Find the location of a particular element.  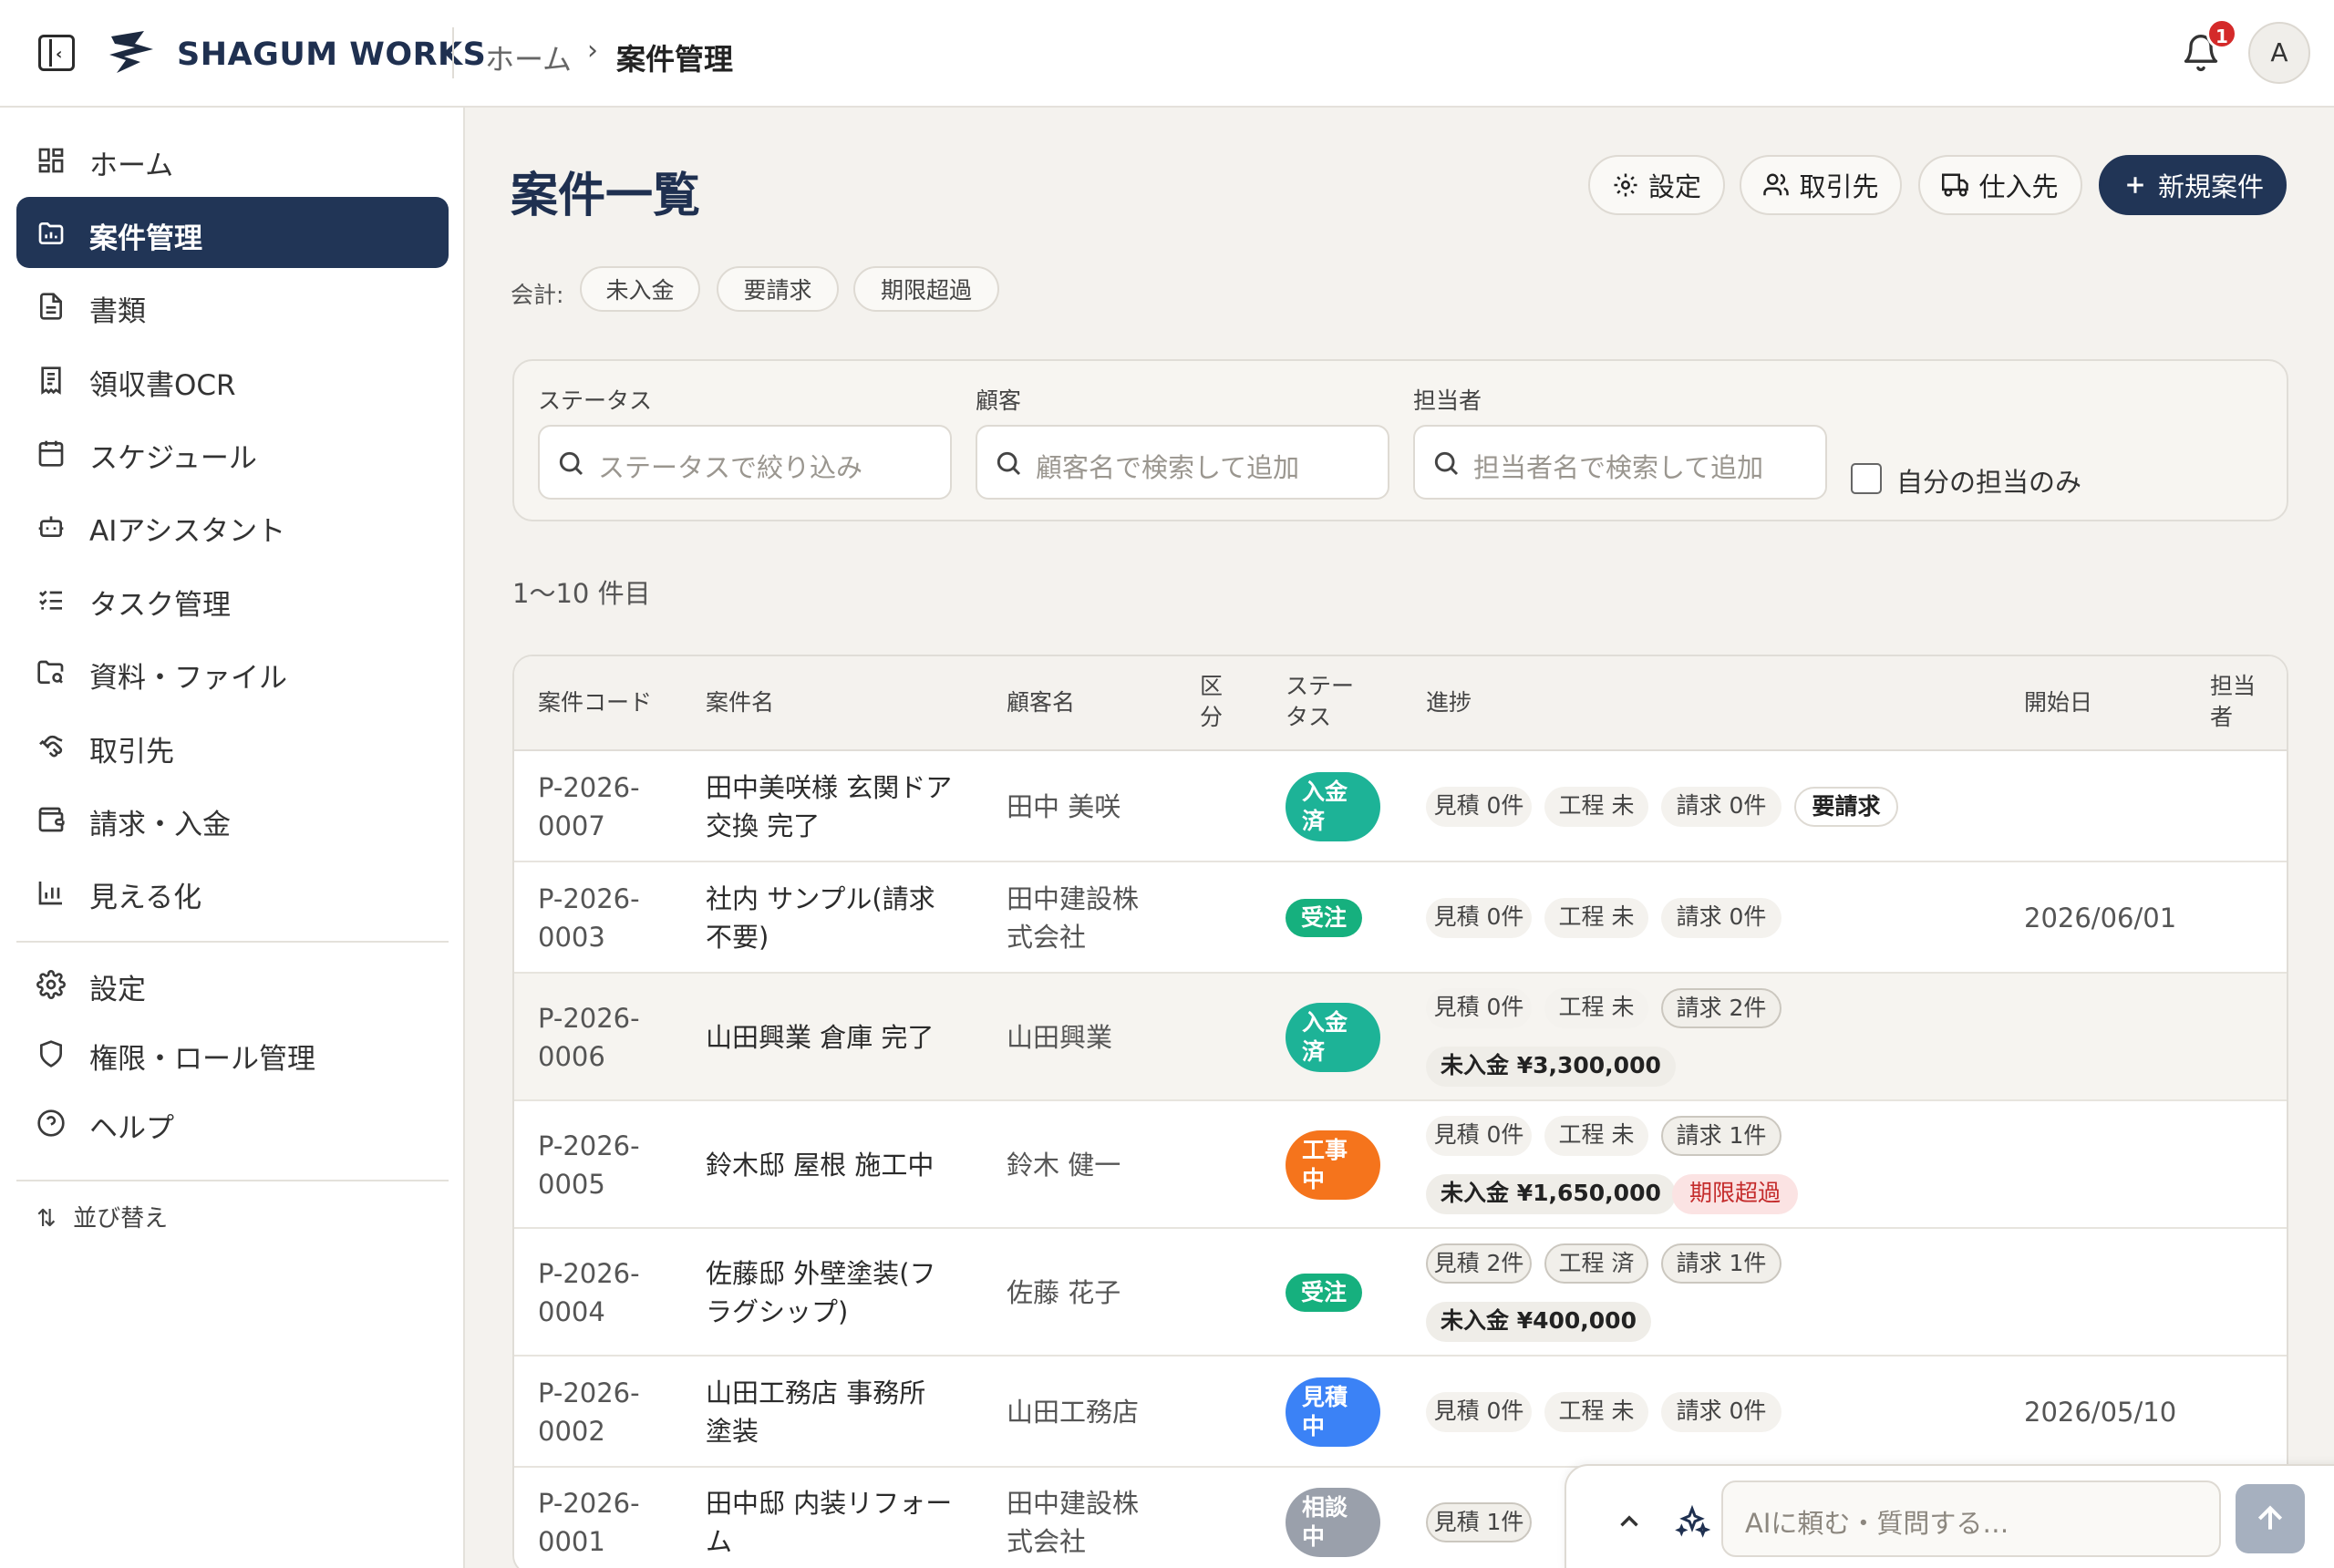

project-name: 鈴木邸 屋根 施工中 is located at coordinates (820, 1165).